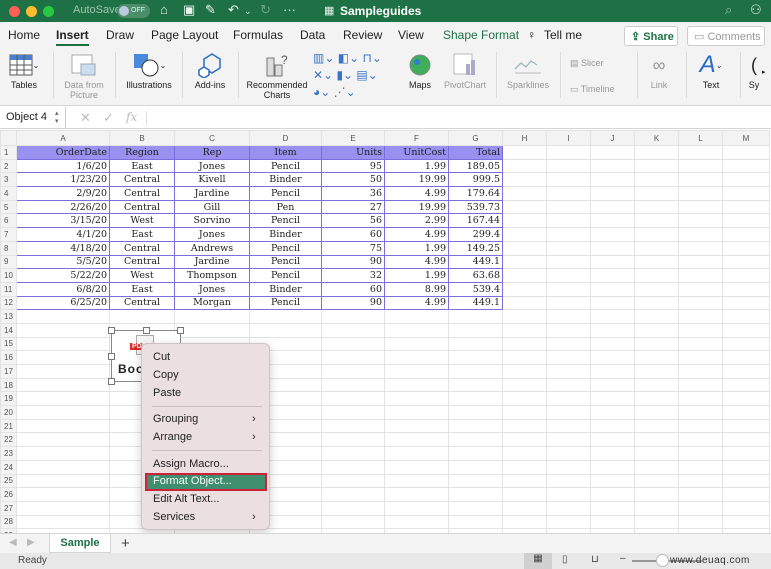  Describe the element at coordinates (756, 10) in the screenshot. I see `collaborate-icon: ⚇` at that location.